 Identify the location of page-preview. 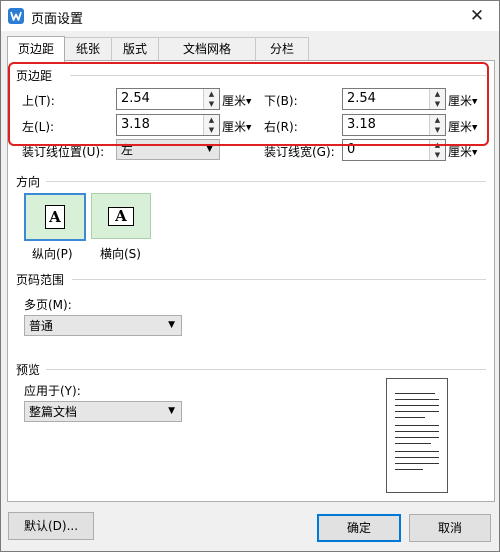
(417, 435).